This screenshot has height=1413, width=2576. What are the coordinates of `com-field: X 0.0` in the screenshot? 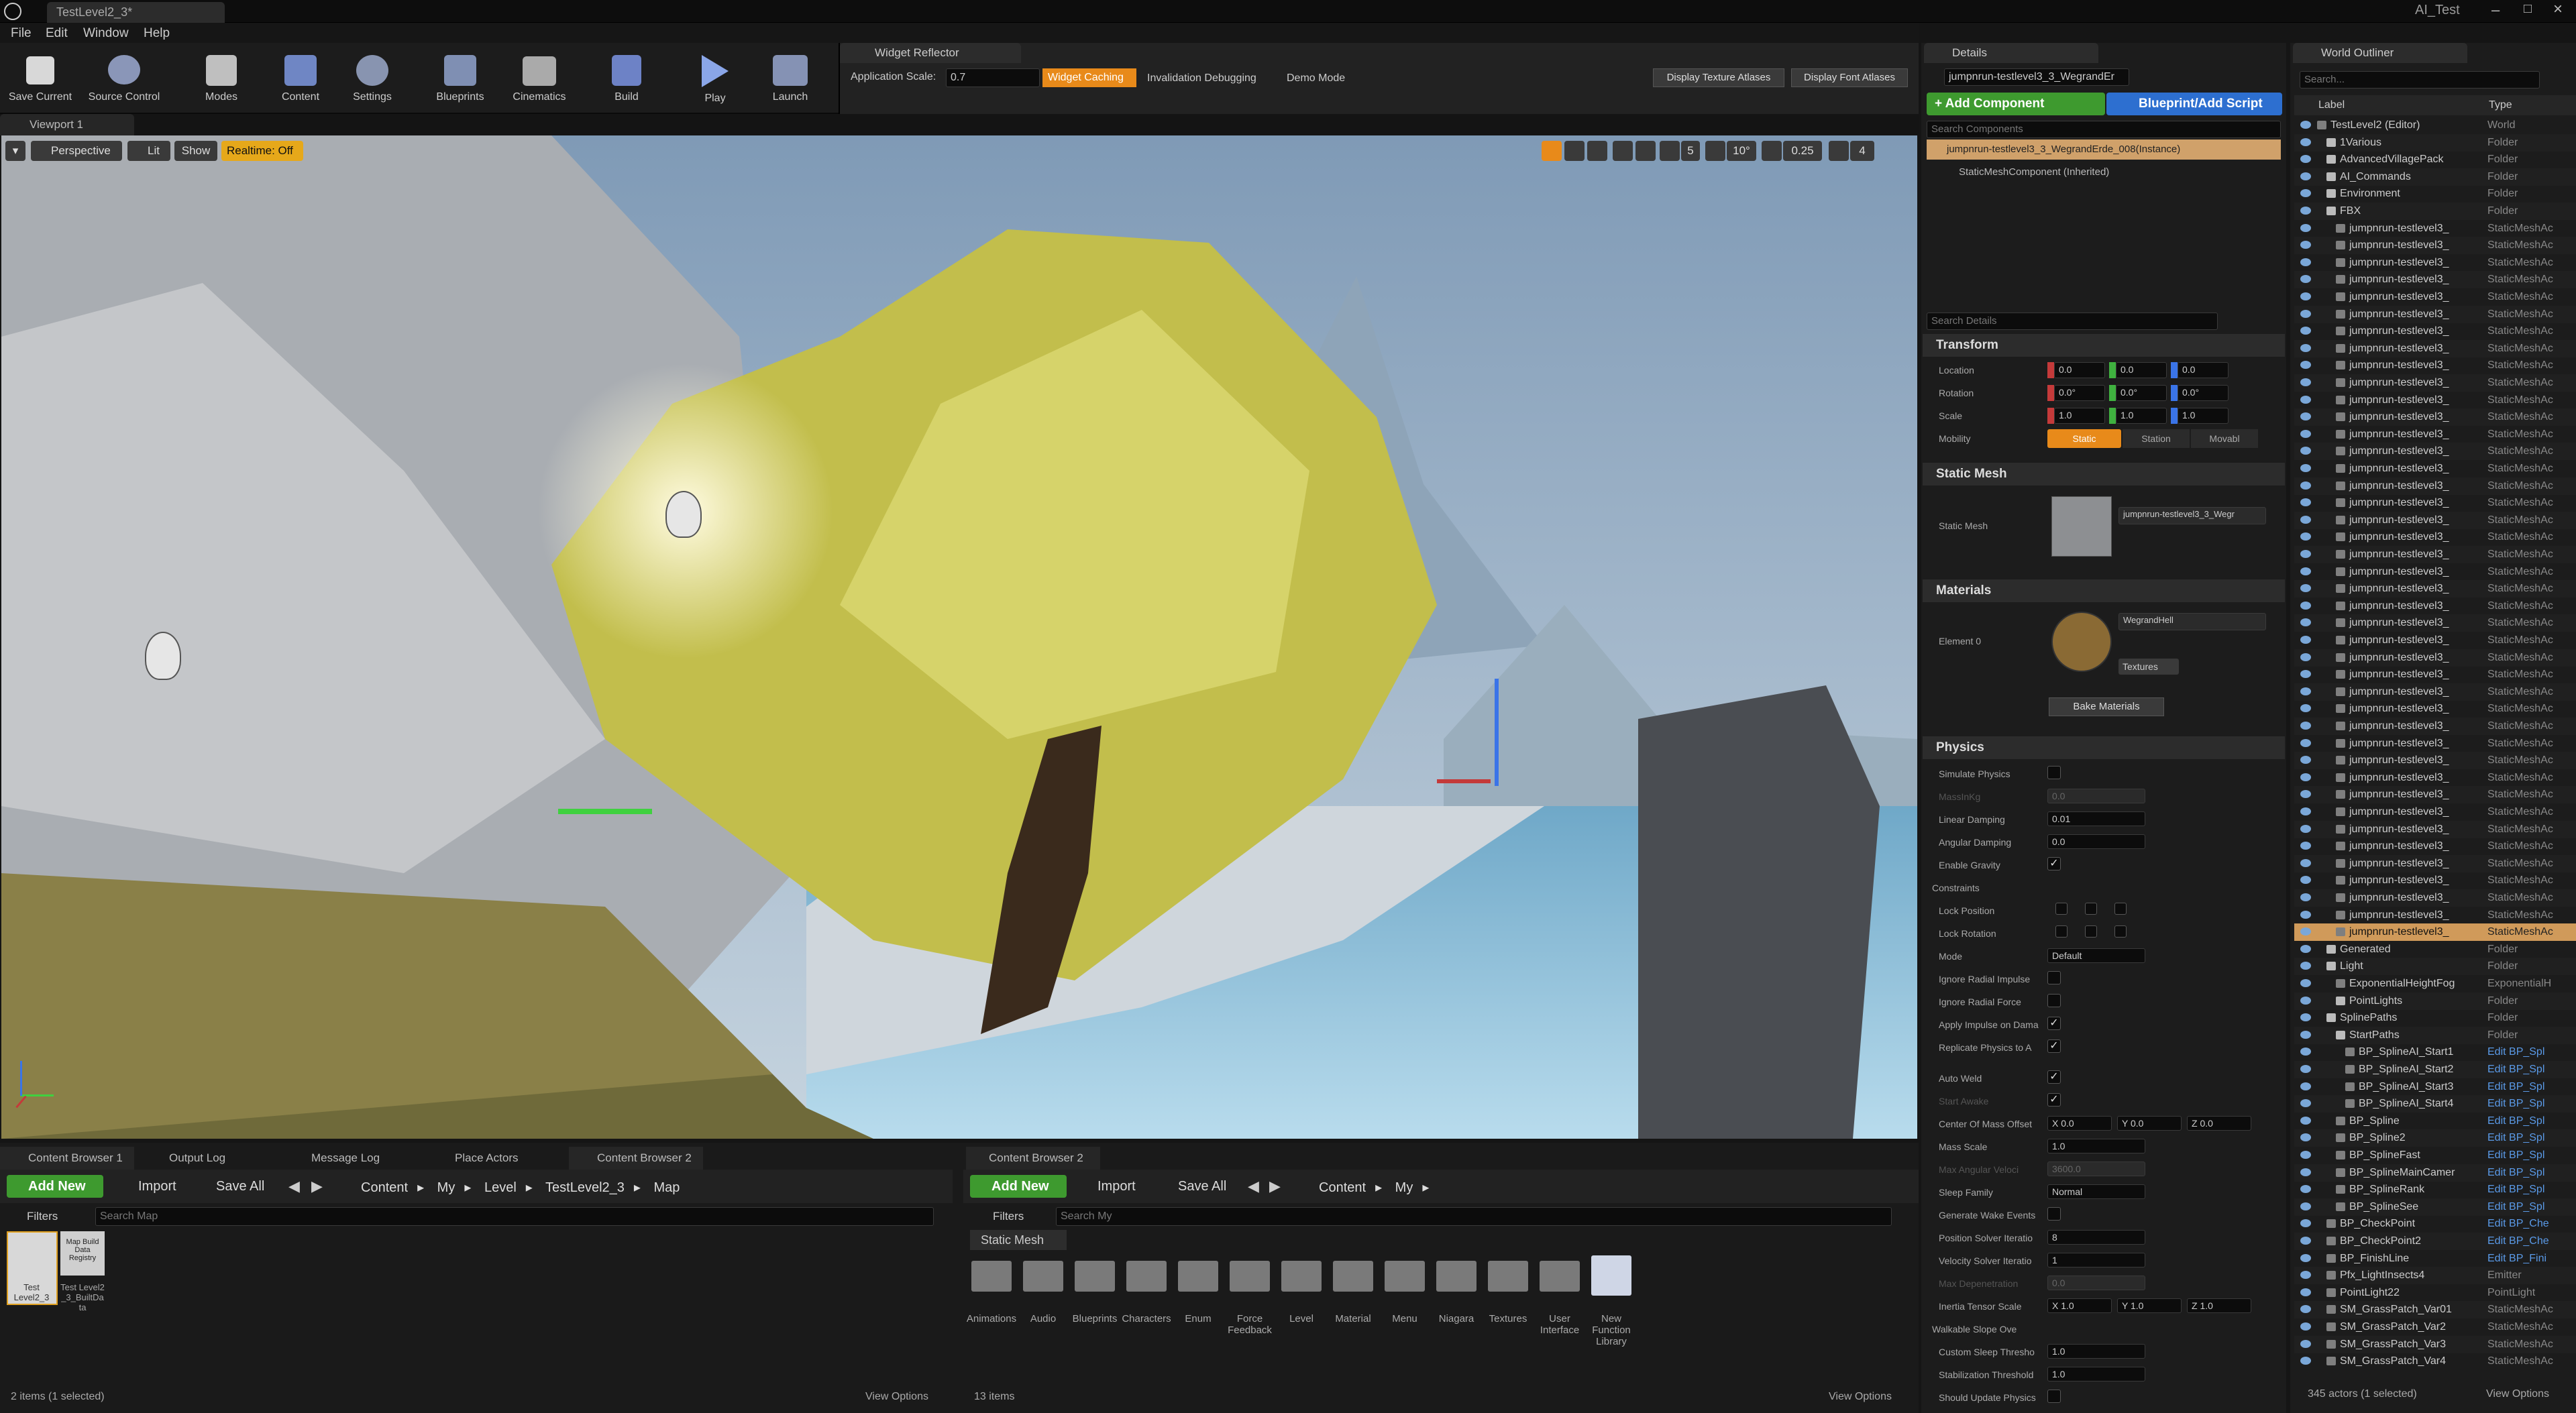 It's located at (2079, 1123).